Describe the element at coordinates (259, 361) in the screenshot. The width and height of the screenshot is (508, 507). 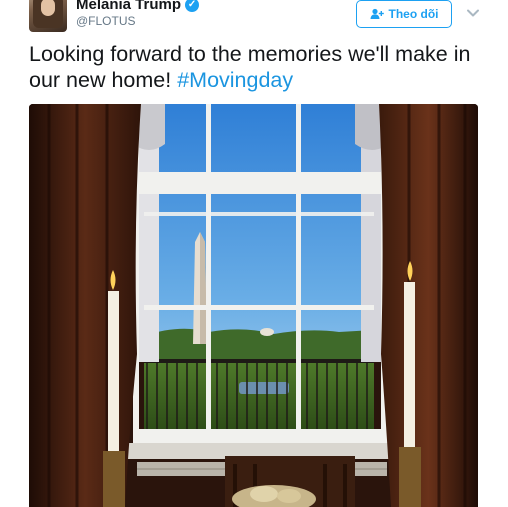
I see `balustrade-rail` at that location.